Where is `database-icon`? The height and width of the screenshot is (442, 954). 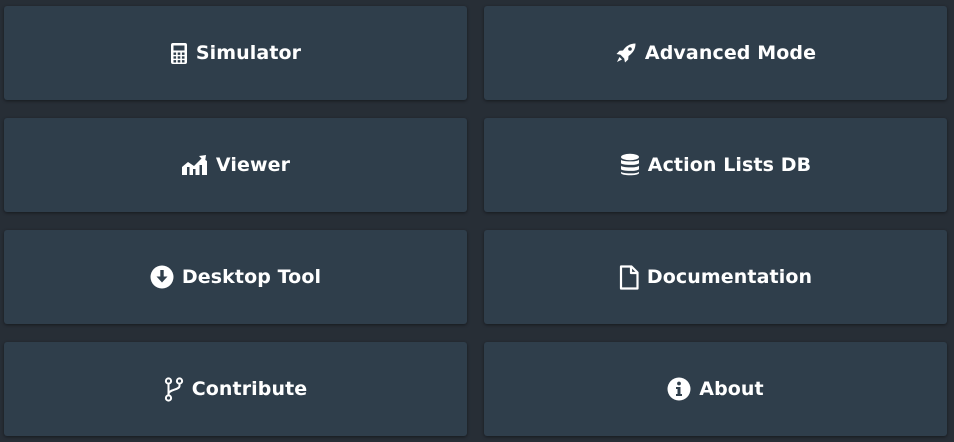 database-icon is located at coordinates (630, 165).